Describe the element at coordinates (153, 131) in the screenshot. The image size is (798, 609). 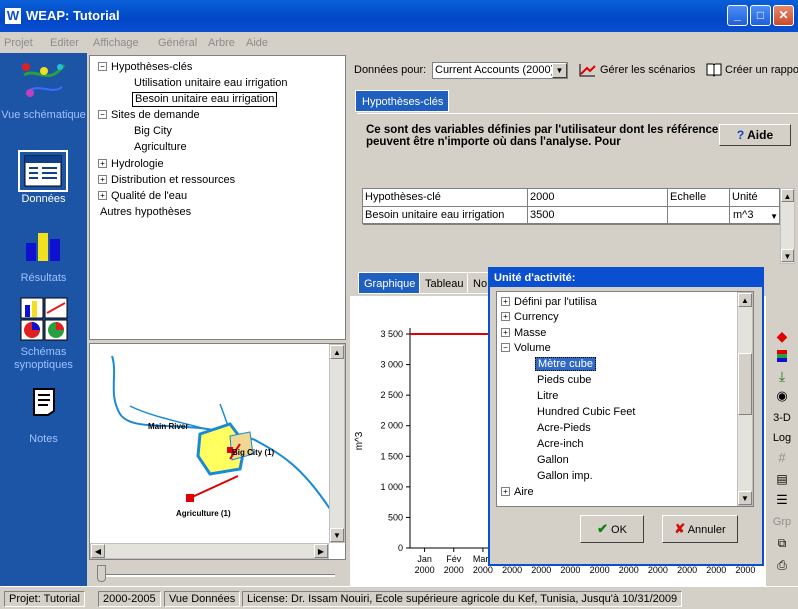
I see `tree-item-big-city: Big City` at that location.